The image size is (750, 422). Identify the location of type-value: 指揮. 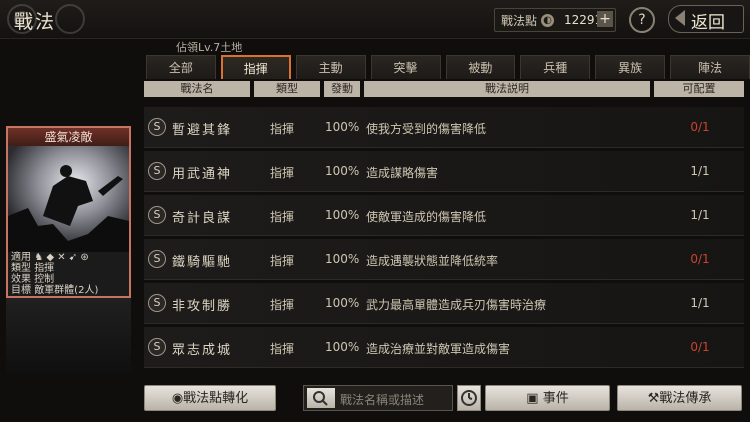
(44, 268).